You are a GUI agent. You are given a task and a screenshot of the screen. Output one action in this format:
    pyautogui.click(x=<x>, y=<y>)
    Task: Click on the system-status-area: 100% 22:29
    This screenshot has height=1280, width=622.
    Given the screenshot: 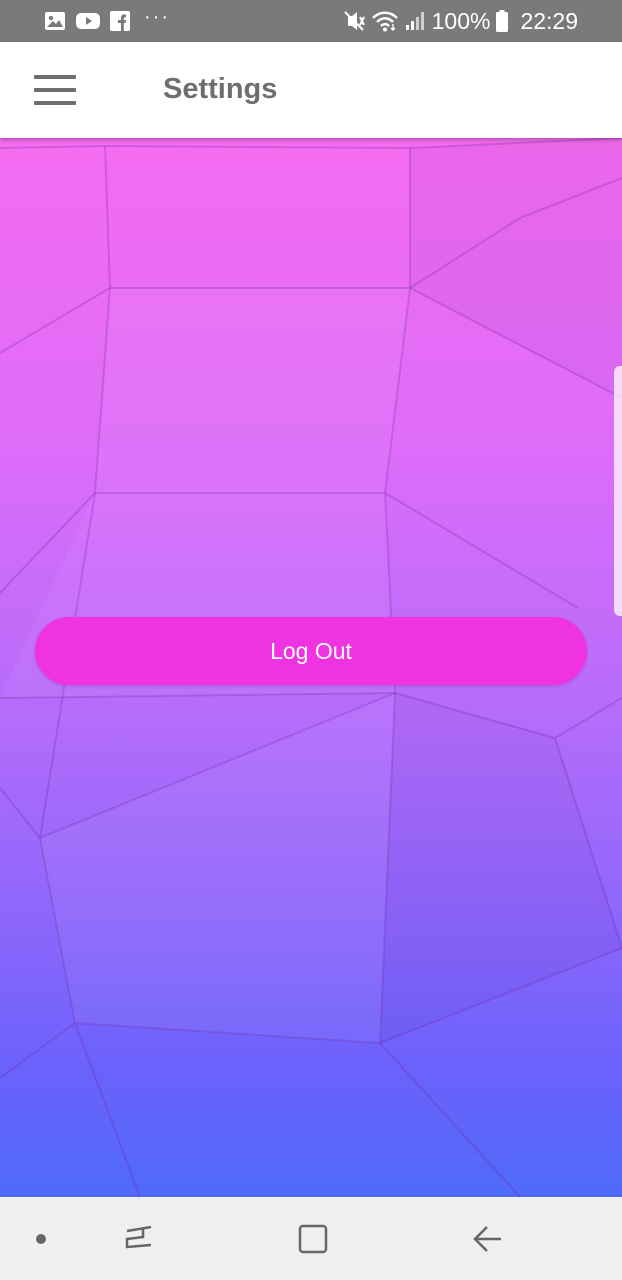 What is the action you would take?
    pyautogui.click(x=460, y=20)
    